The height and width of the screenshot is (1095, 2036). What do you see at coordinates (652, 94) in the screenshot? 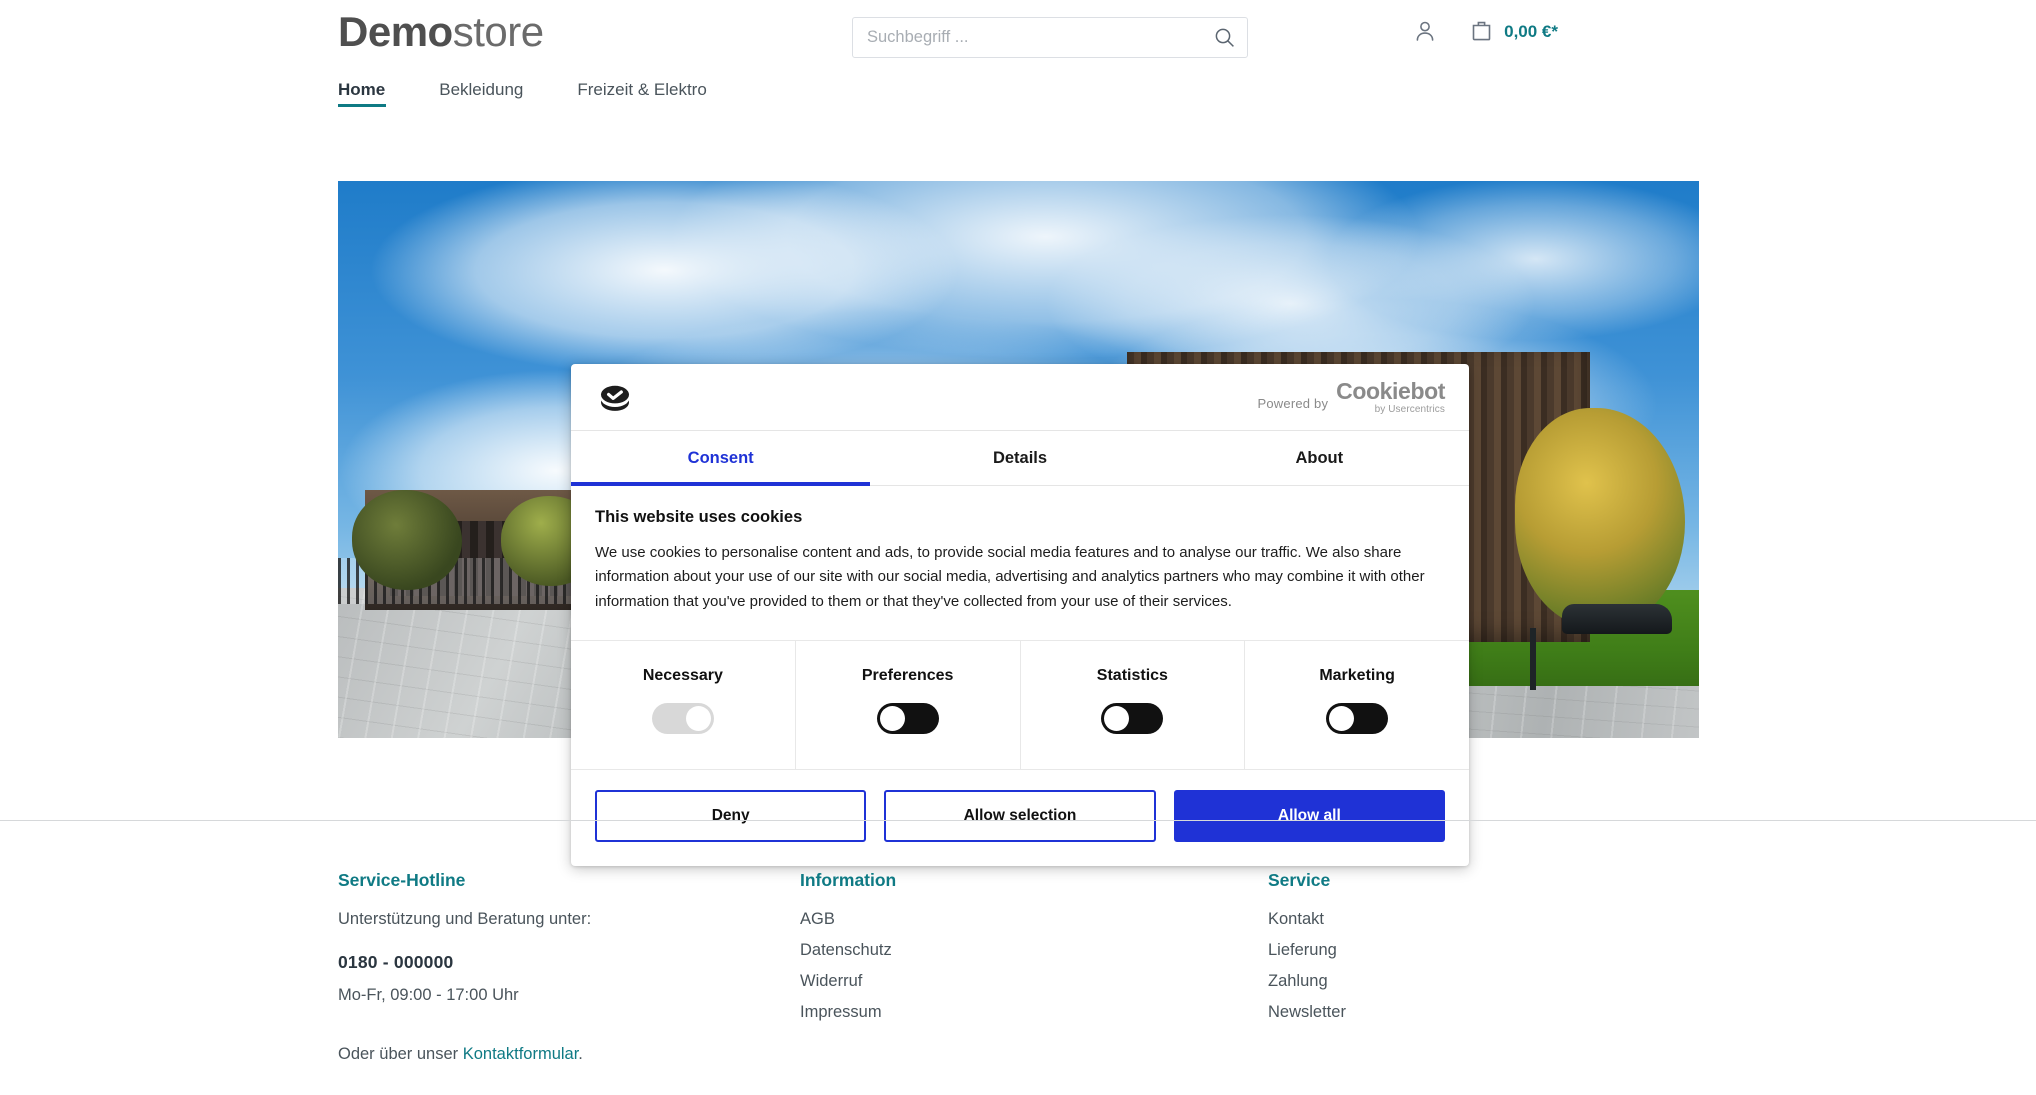
I see `nav-item-freizeit-elektro: Freizeit & Elektro` at bounding box center [652, 94].